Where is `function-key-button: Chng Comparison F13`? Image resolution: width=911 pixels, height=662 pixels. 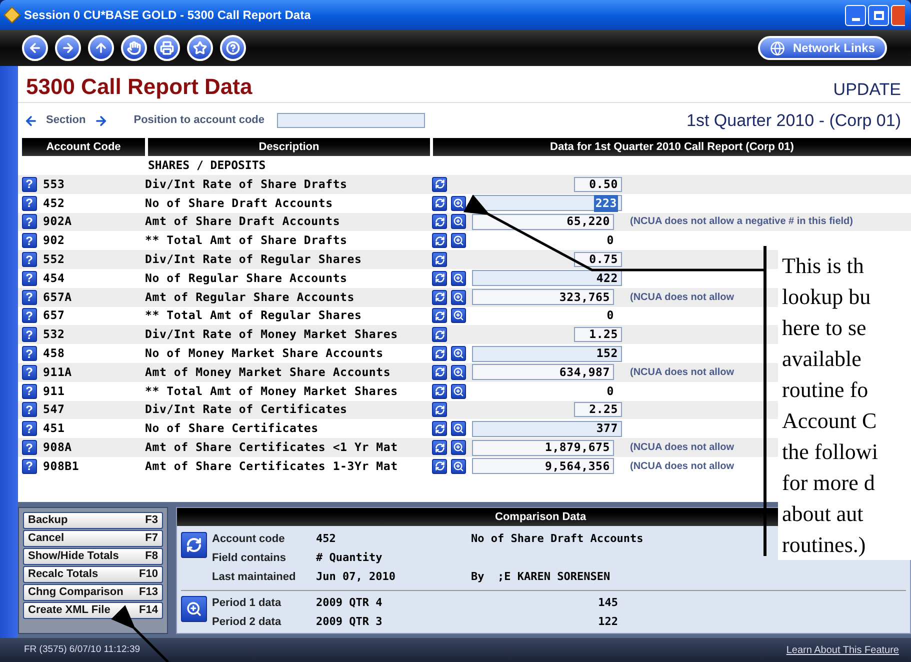
function-key-button: Chng Comparison F13 is located at coordinates (93, 592).